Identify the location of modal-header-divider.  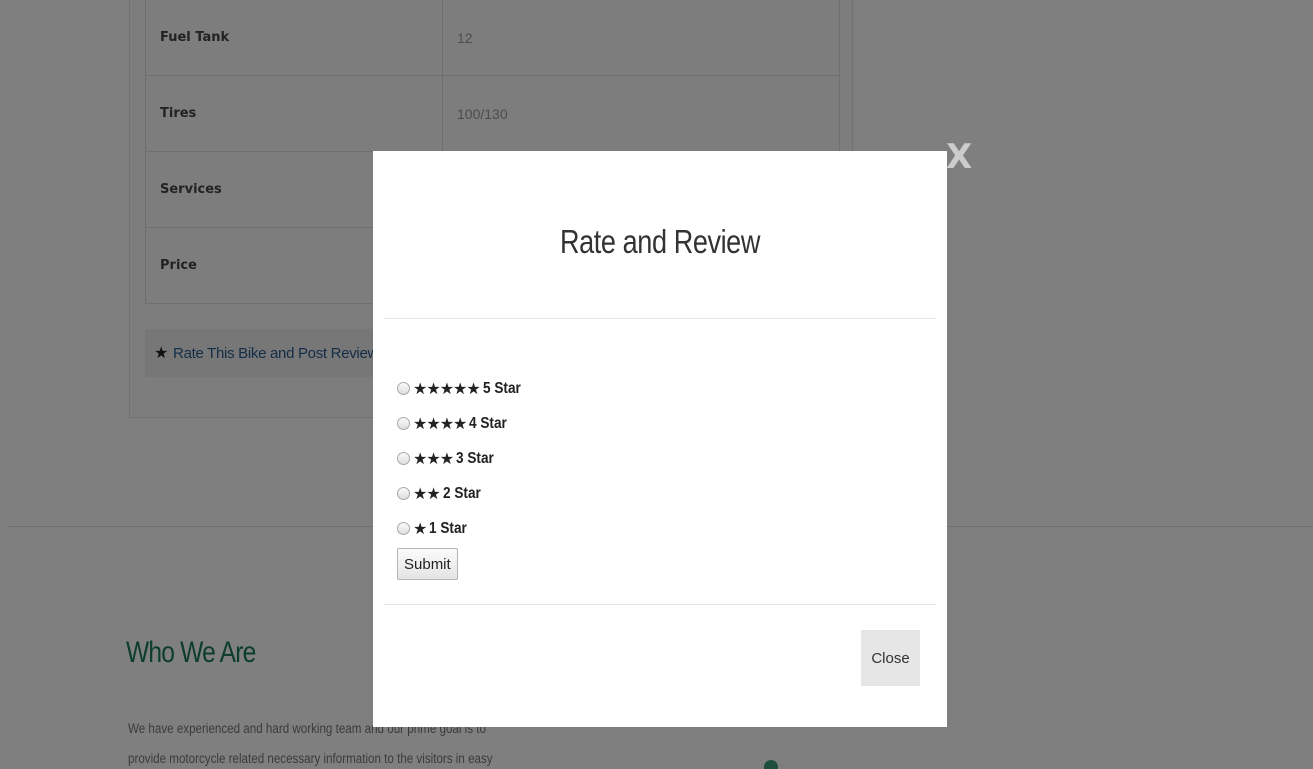
(660, 318).